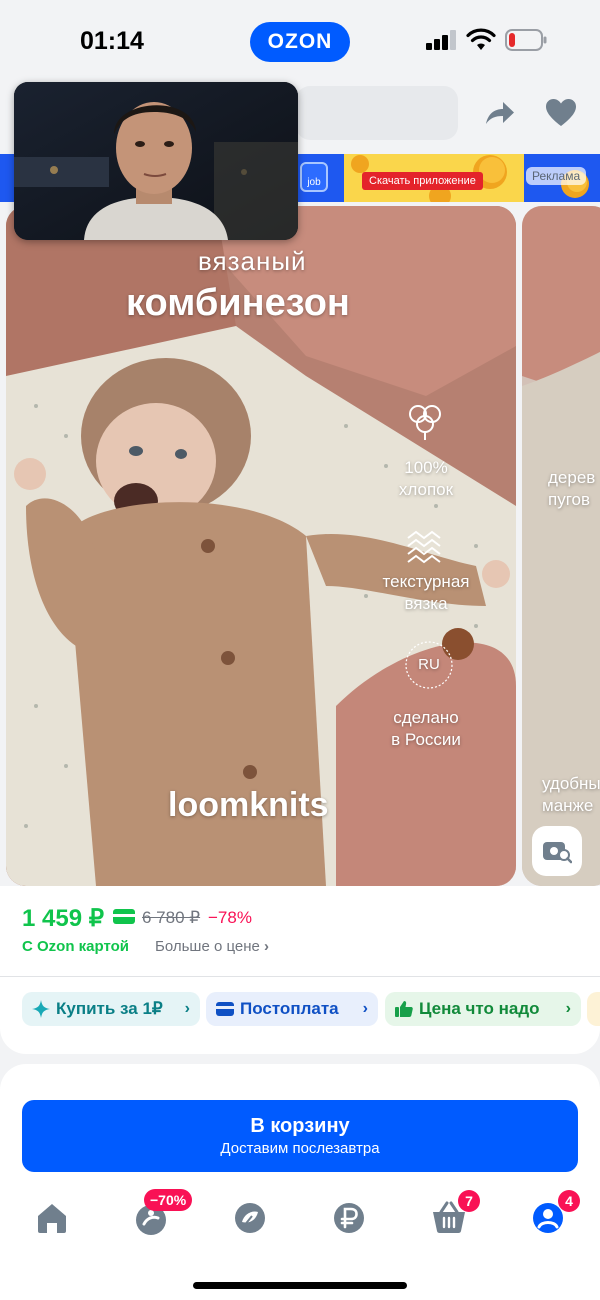 Image resolution: width=600 pixels, height=1300 pixels. Describe the element at coordinates (300, 1148) in the screenshot. I see `delivery-date-label: Доставим послезавтра` at that location.